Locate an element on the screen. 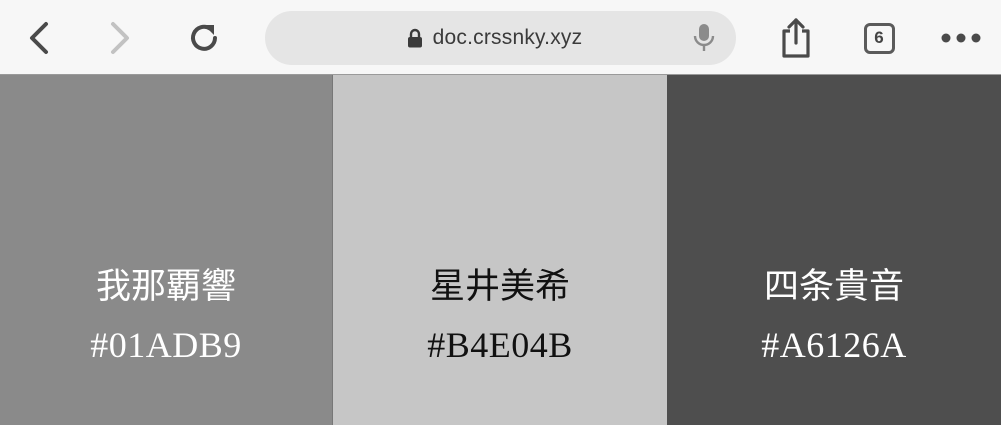 The width and height of the screenshot is (1001, 425). more-button is located at coordinates (961, 38).